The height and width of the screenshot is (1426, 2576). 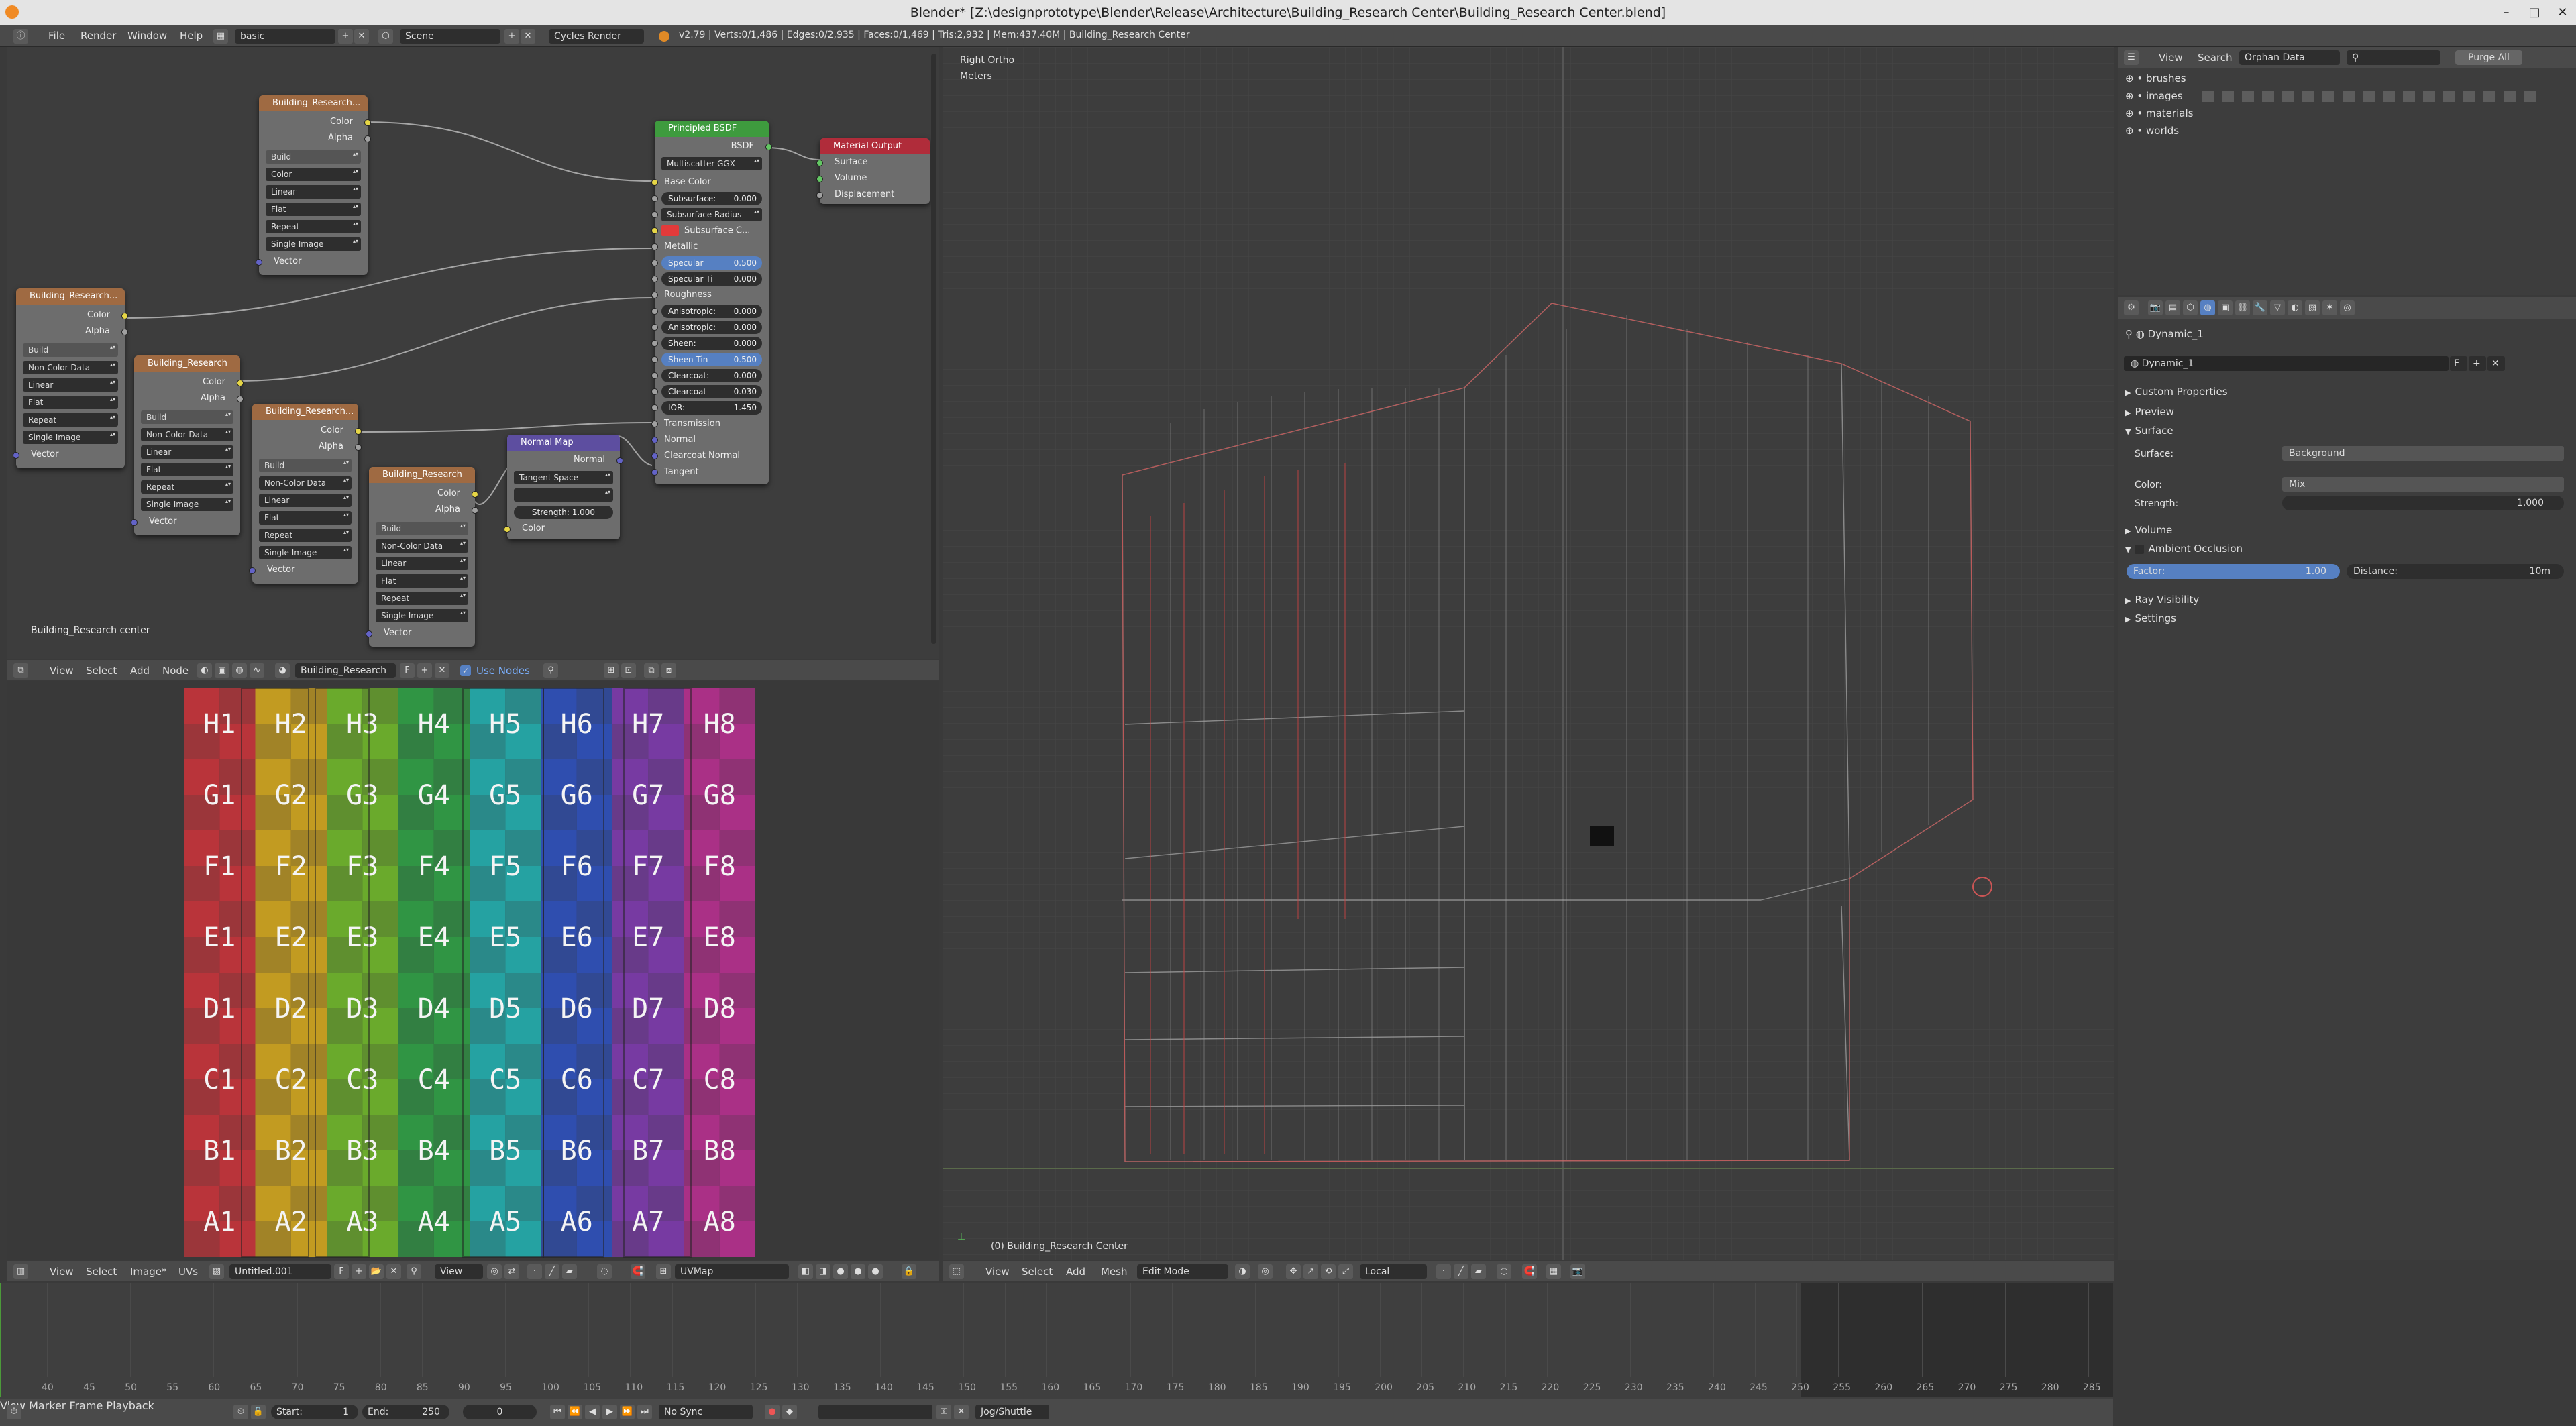 I want to click on current-frame-line, so click(x=0, y=1340).